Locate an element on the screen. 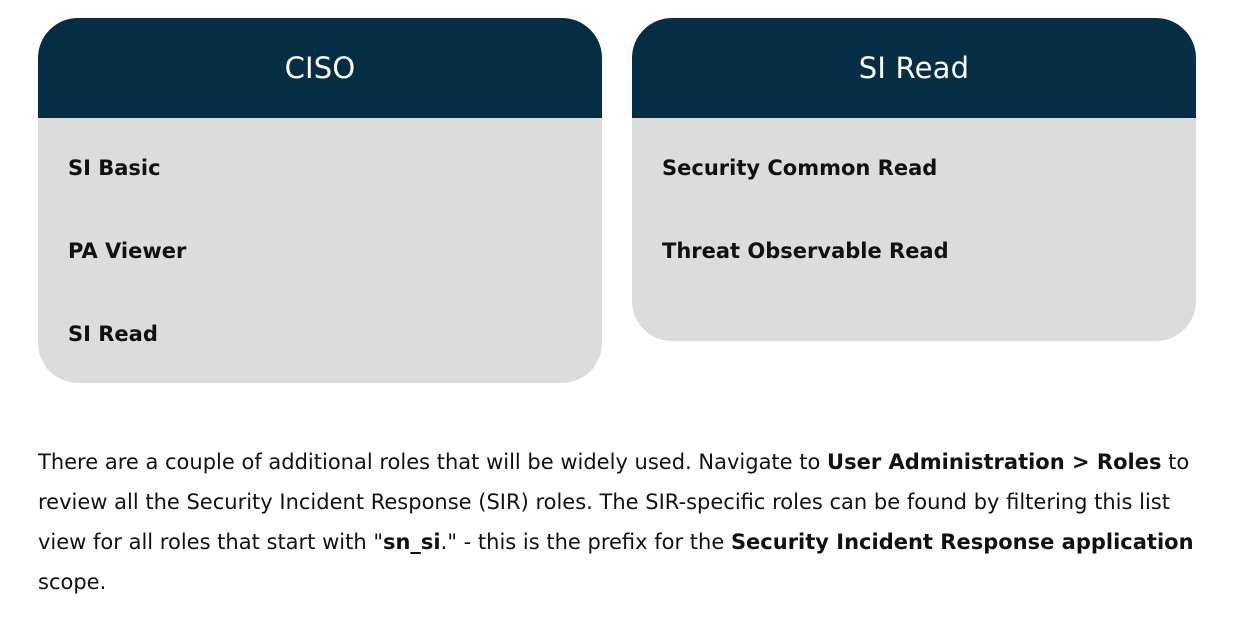 The height and width of the screenshot is (628, 1235). application-scope-text: Security Incident Response application is located at coordinates (962, 542).